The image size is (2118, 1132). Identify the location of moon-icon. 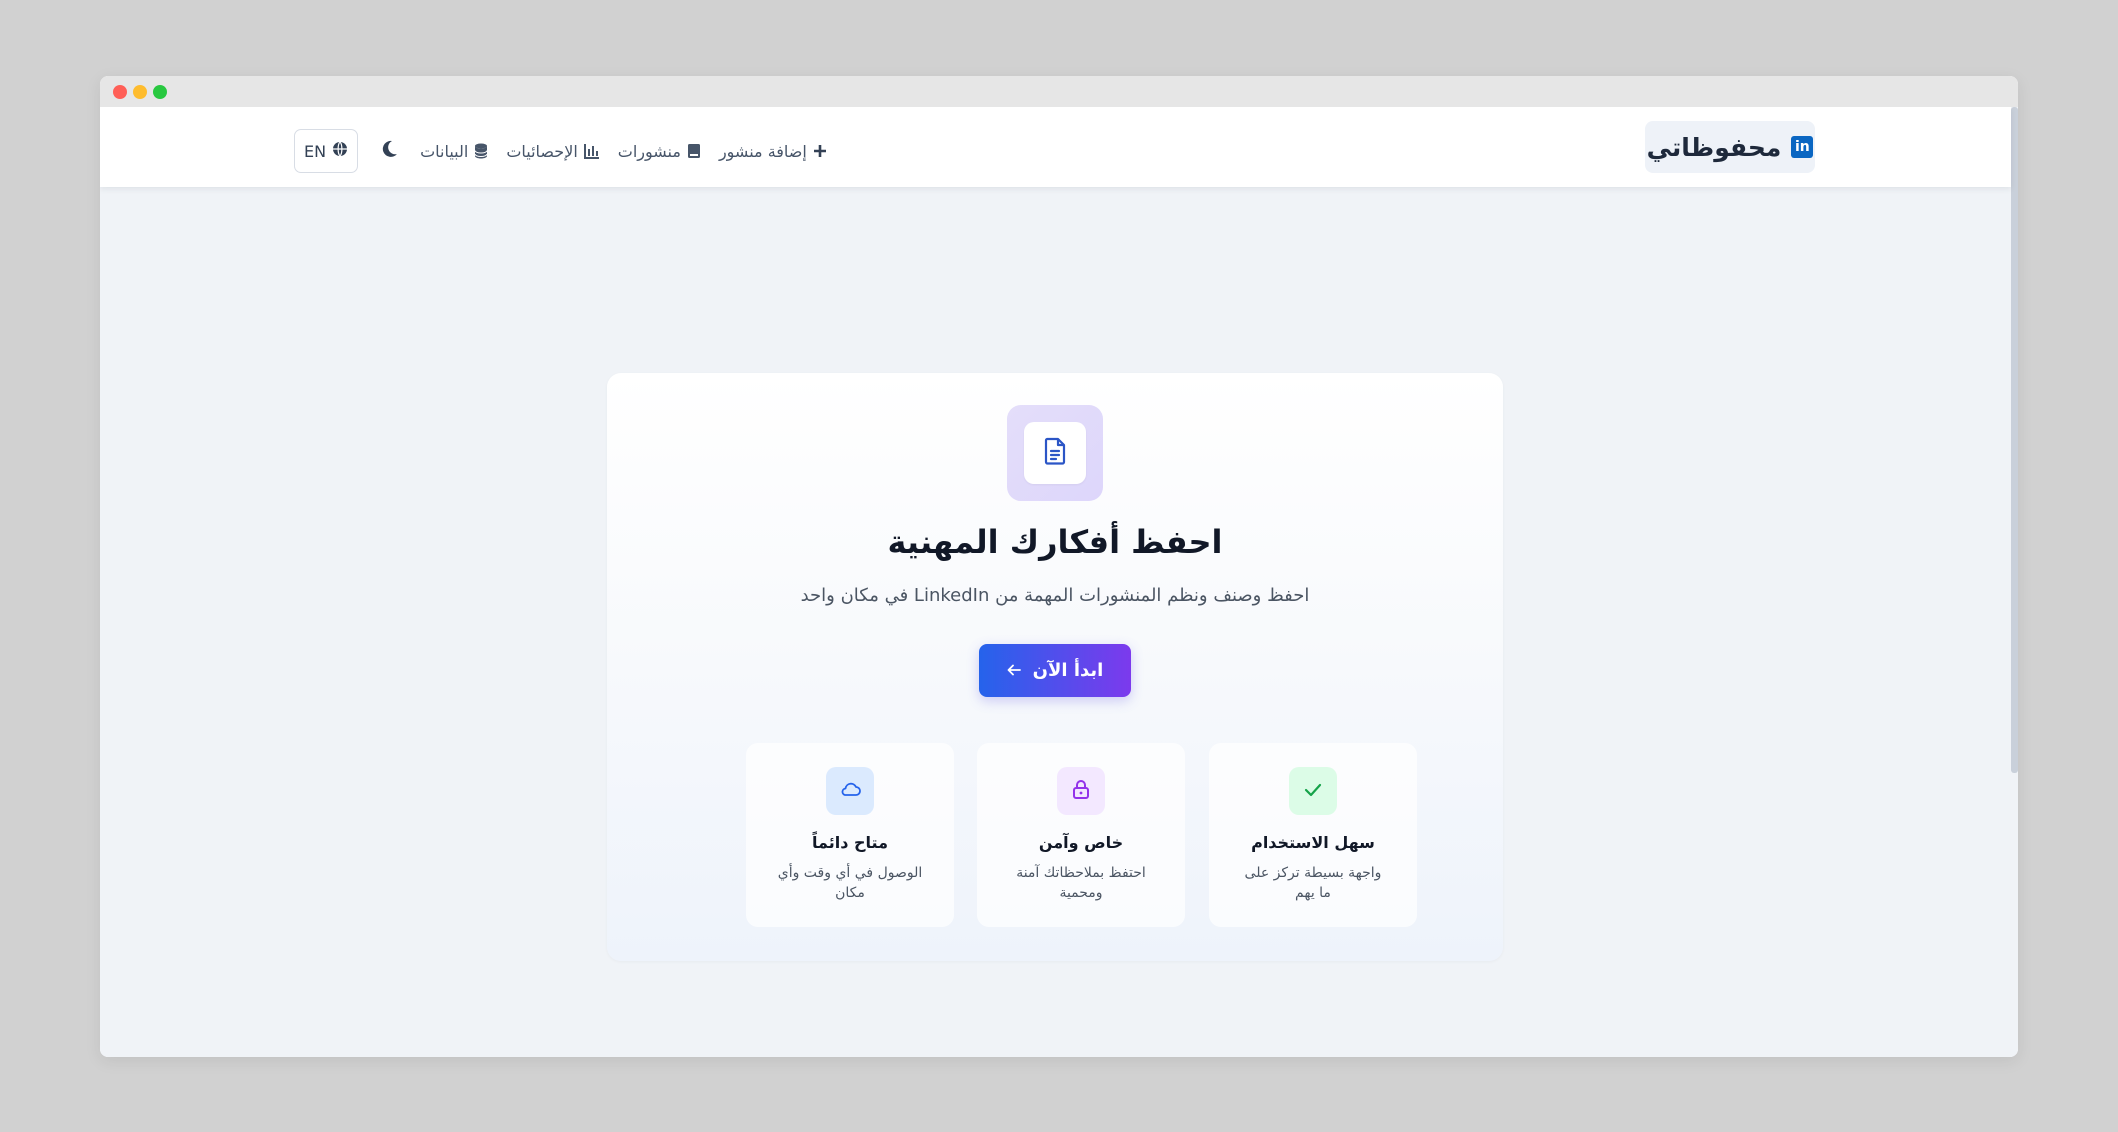
(389, 151).